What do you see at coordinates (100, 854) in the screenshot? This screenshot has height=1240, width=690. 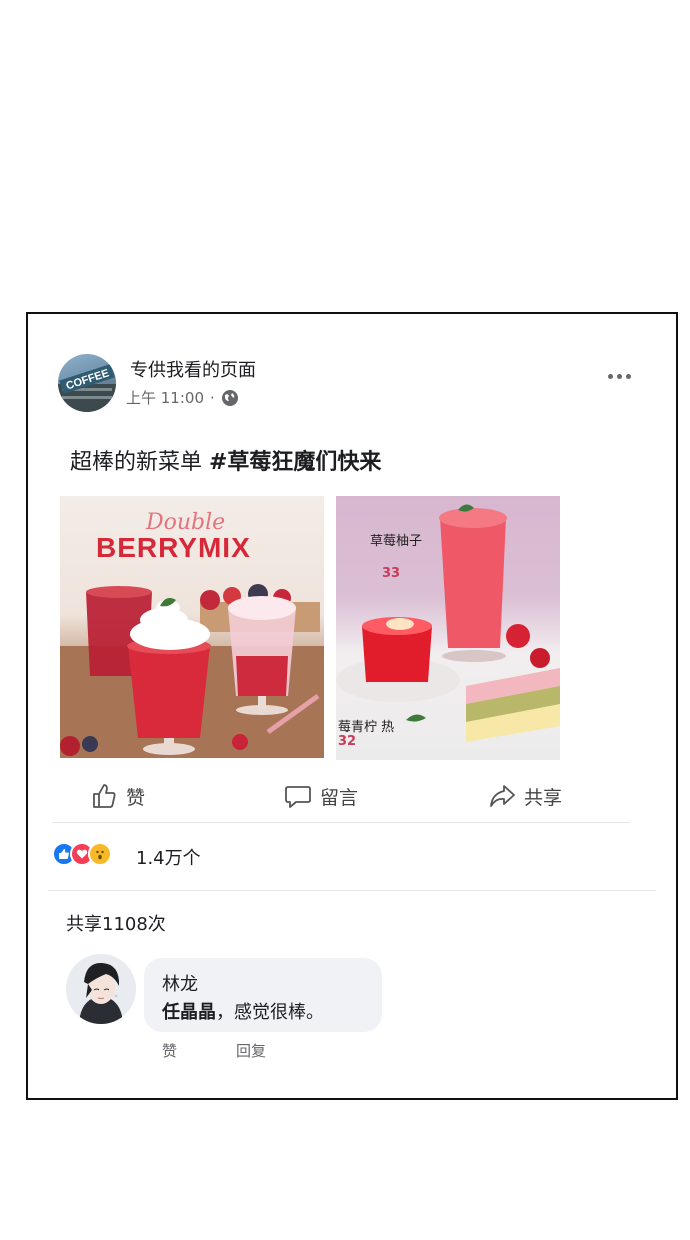 I see `wow-icon` at bounding box center [100, 854].